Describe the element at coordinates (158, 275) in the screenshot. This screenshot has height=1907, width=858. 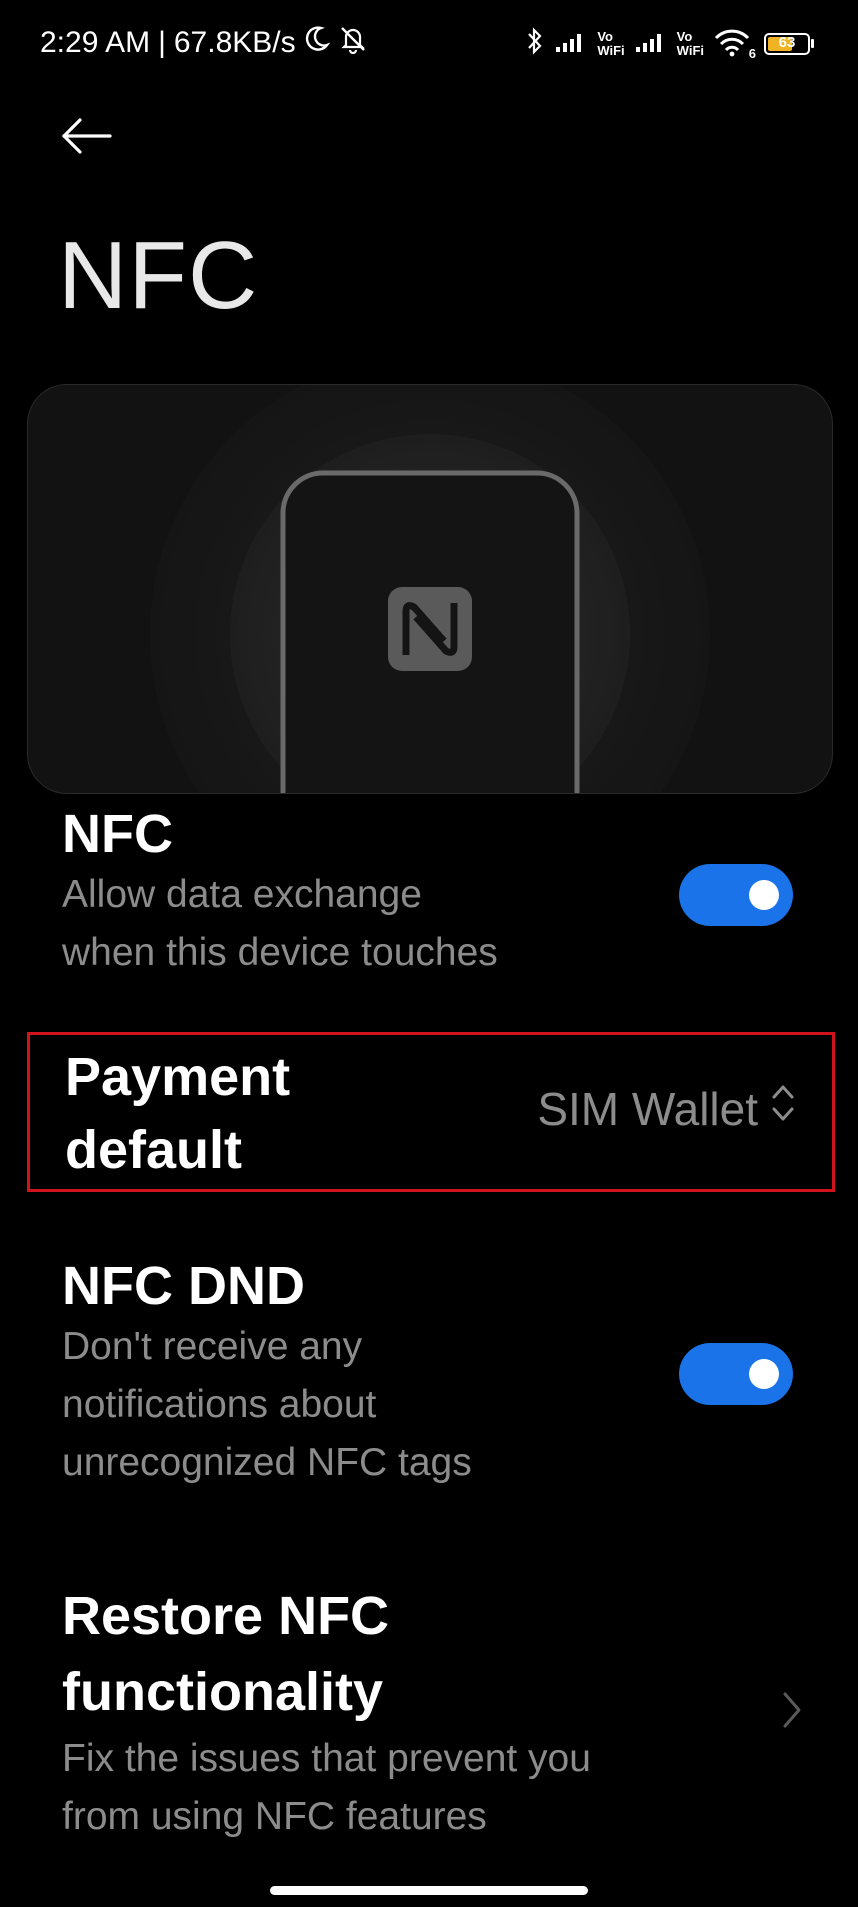
I see `page-title: NFC` at that location.